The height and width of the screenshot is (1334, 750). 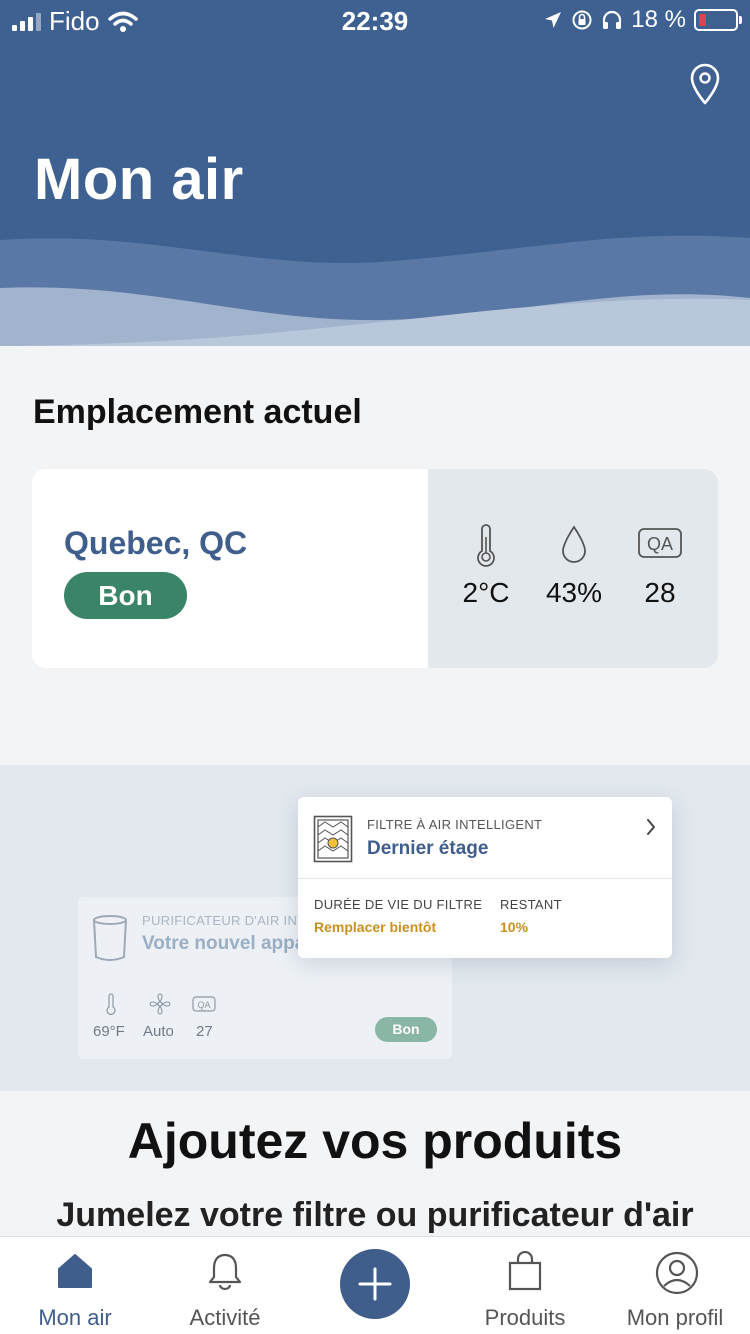 I want to click on air-filter-icon, so click(x=333, y=839).